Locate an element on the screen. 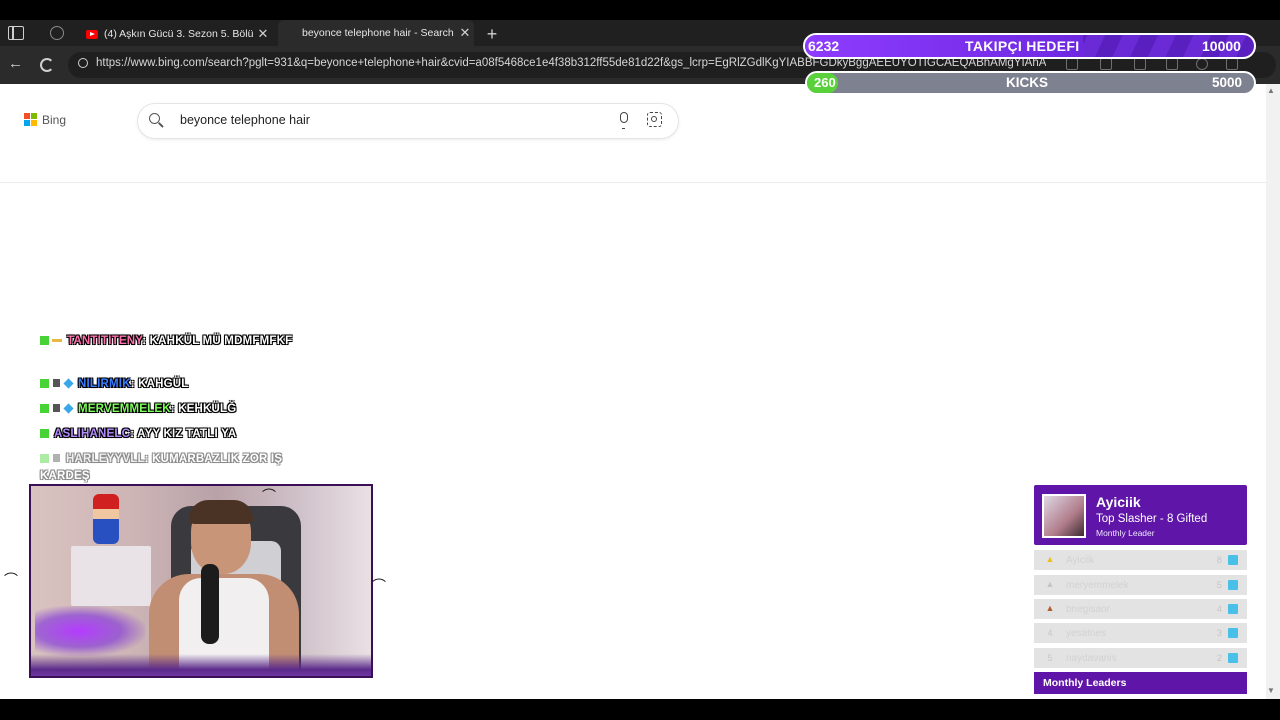 Image resolution: width=1280 pixels, height=720 pixels. chat-text: : KAHGÜL is located at coordinates (159, 384).